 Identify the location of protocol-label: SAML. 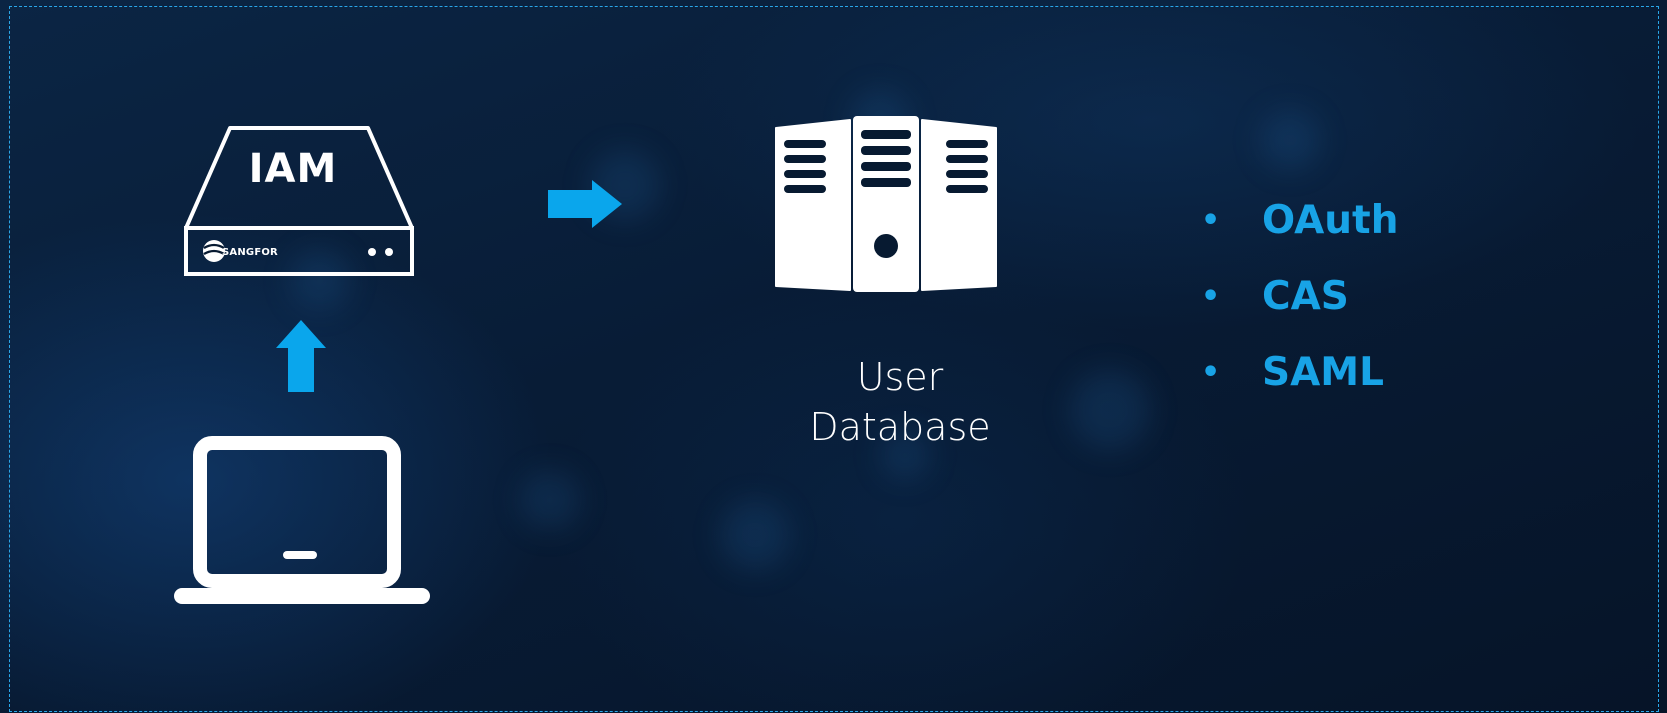
(1323, 372).